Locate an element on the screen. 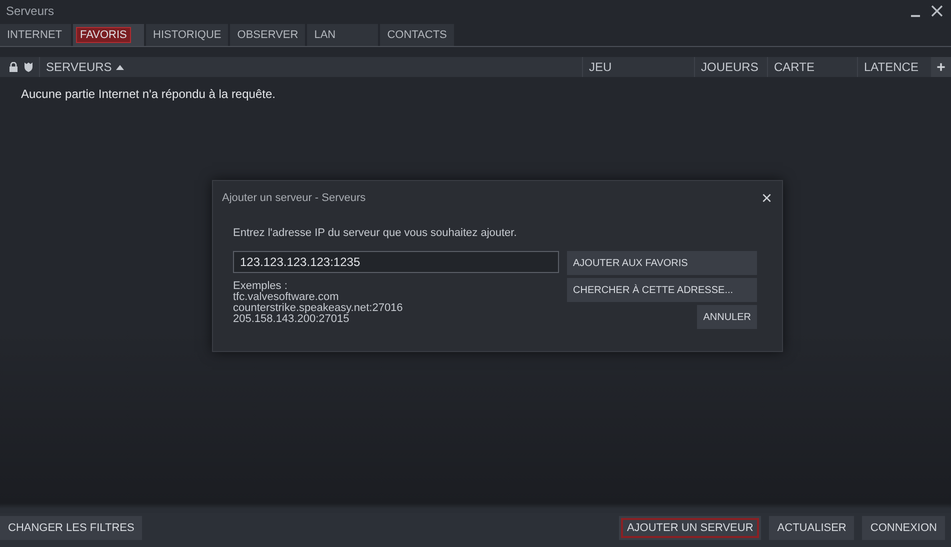 Image resolution: width=951 pixels, height=547 pixels. prompt-text: Entrez l'adresse IP du serveur que vous souhaitez ajouter. is located at coordinates (375, 233).